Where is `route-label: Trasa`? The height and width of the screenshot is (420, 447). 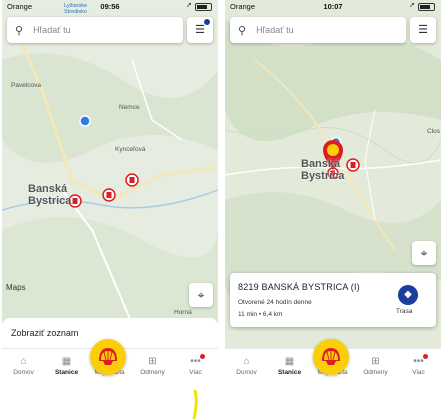 route-label: Trasa is located at coordinates (404, 311).